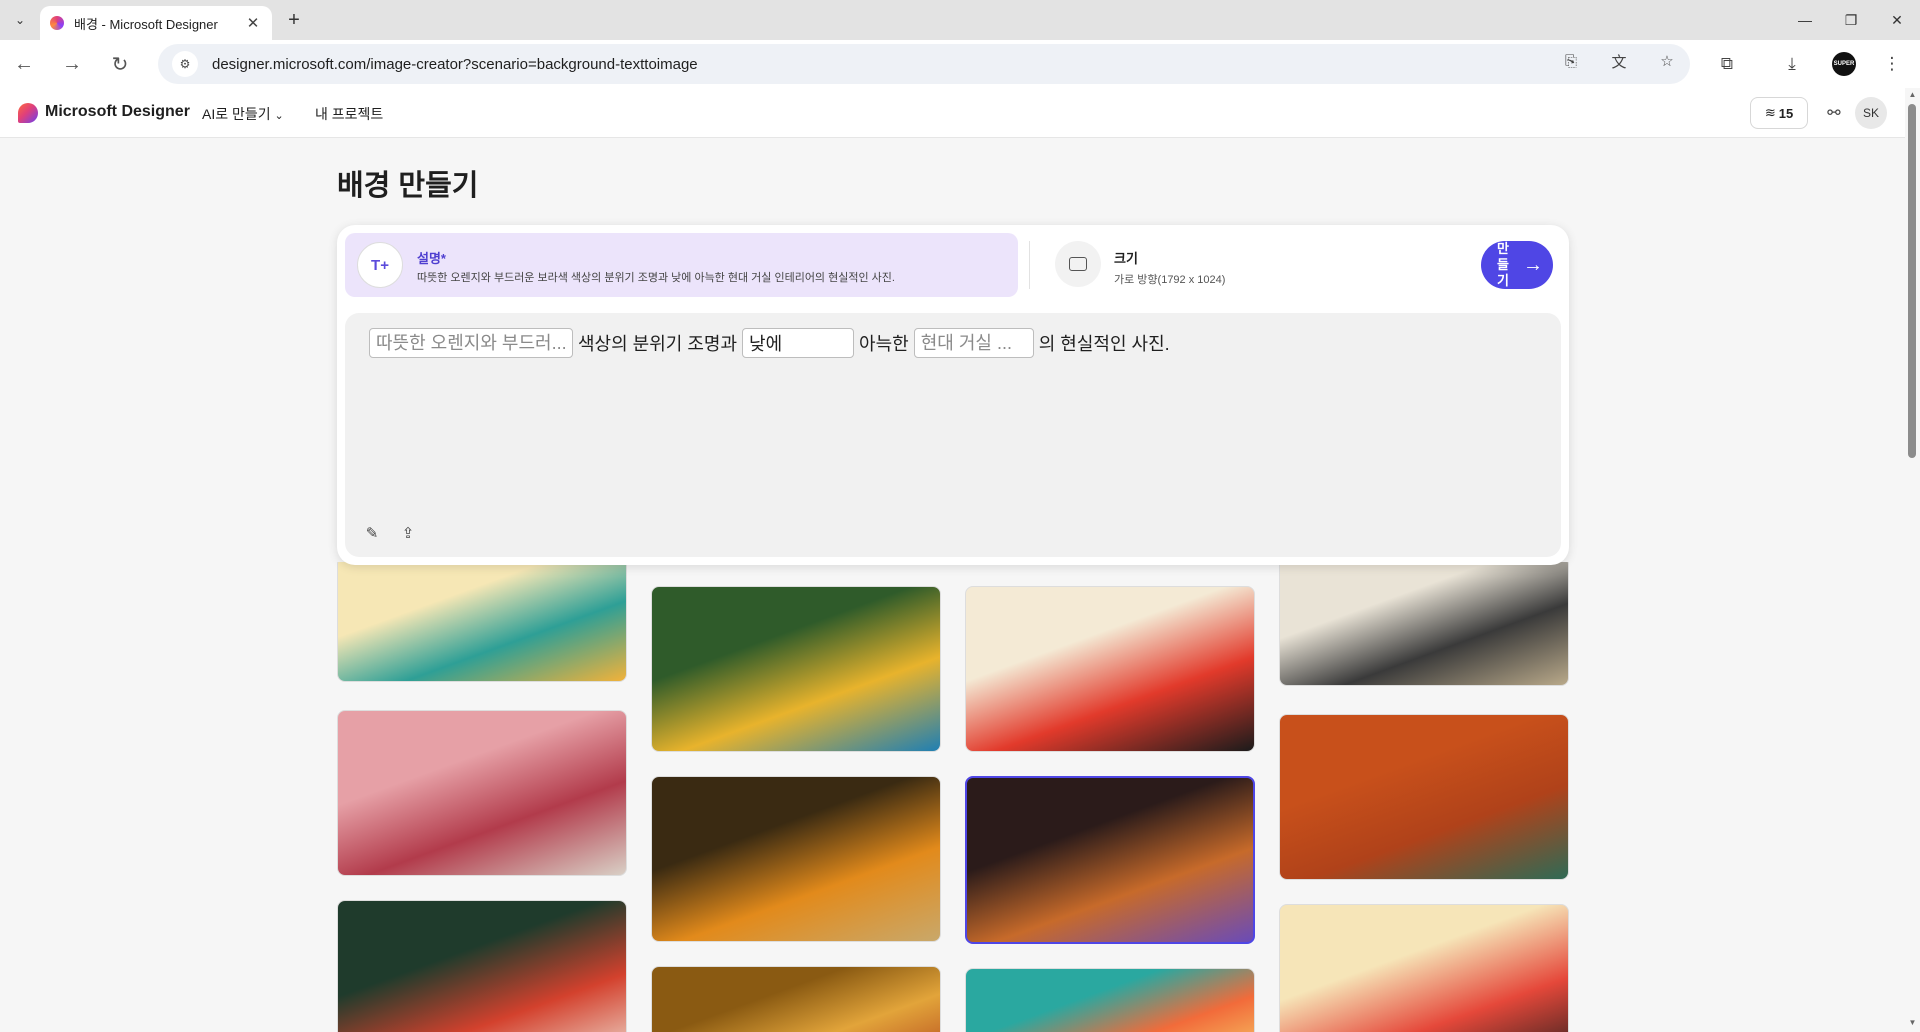 The height and width of the screenshot is (1032, 1920). Describe the element at coordinates (1912, 1022) in the screenshot. I see `scroll-down-arrow-icon: ▼` at that location.